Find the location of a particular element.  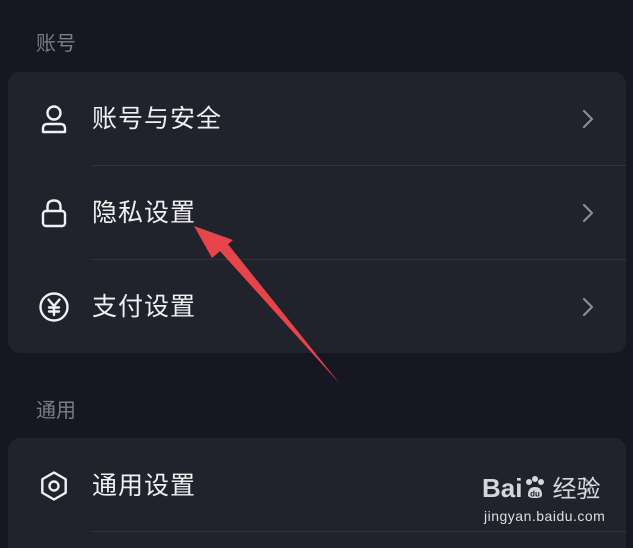

gear-icon is located at coordinates (54, 486).